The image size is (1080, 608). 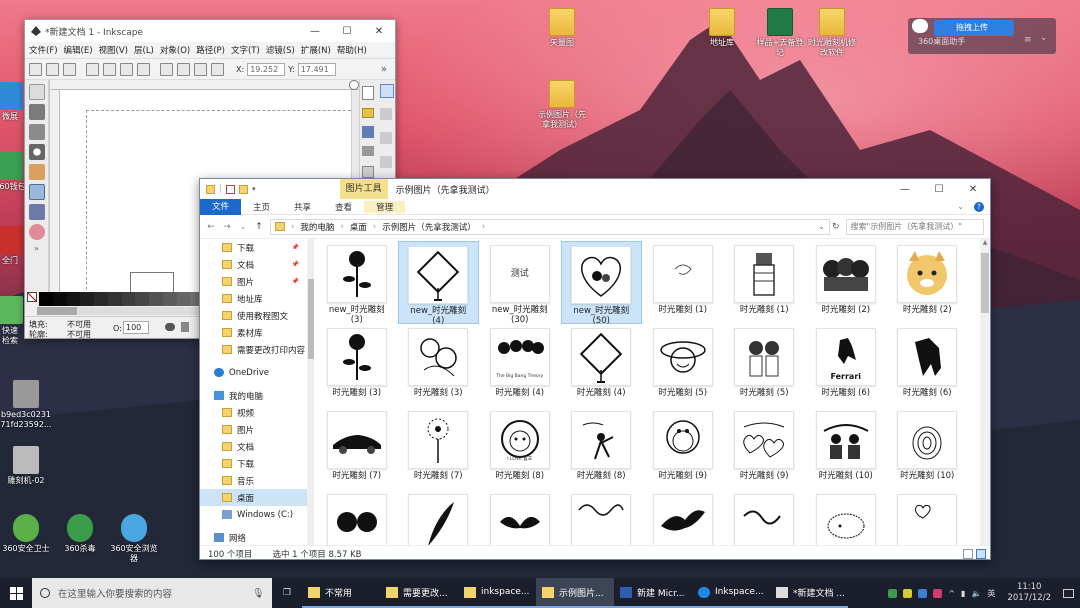 I want to click on inkscape-titlebar: *新建文档 1 - Inkscape — ☐ ✕, so click(x=210, y=31).